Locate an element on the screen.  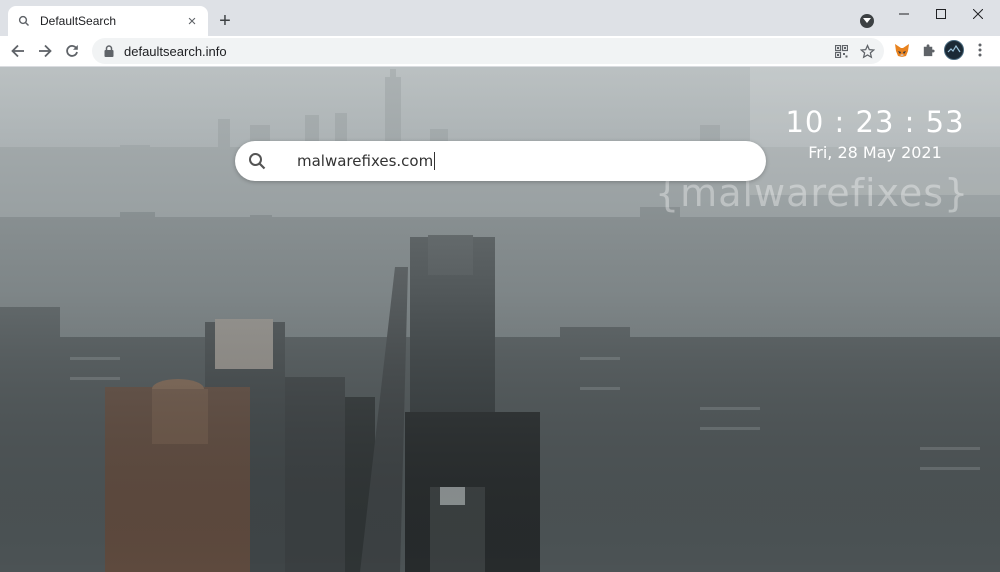
lock-icon is located at coordinates (109, 51).